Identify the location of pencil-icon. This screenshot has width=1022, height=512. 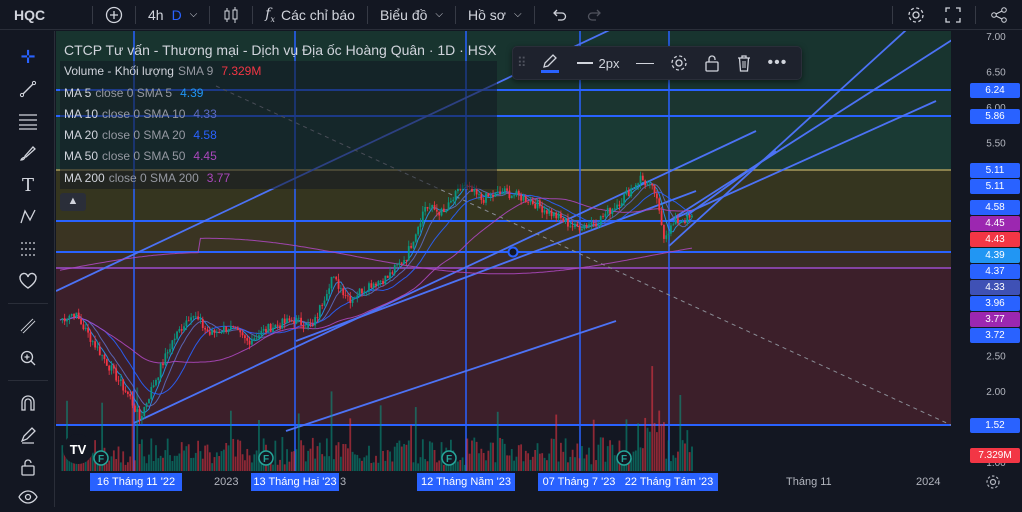
(549, 60).